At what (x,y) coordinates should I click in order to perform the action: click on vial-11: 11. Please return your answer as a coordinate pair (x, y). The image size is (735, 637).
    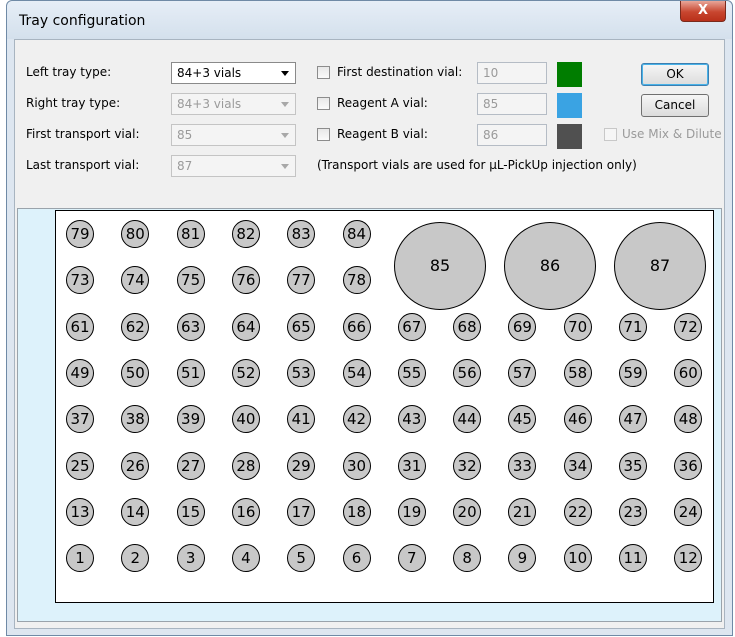
    Looking at the image, I should click on (633, 558).